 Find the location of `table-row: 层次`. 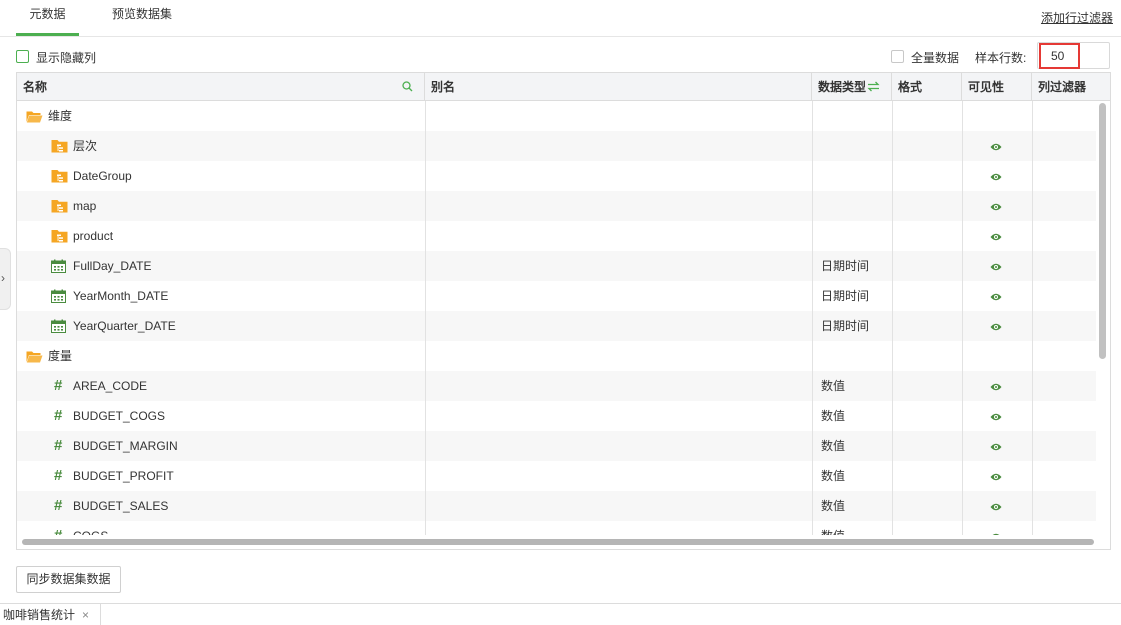

table-row: 层次 is located at coordinates (556, 146).